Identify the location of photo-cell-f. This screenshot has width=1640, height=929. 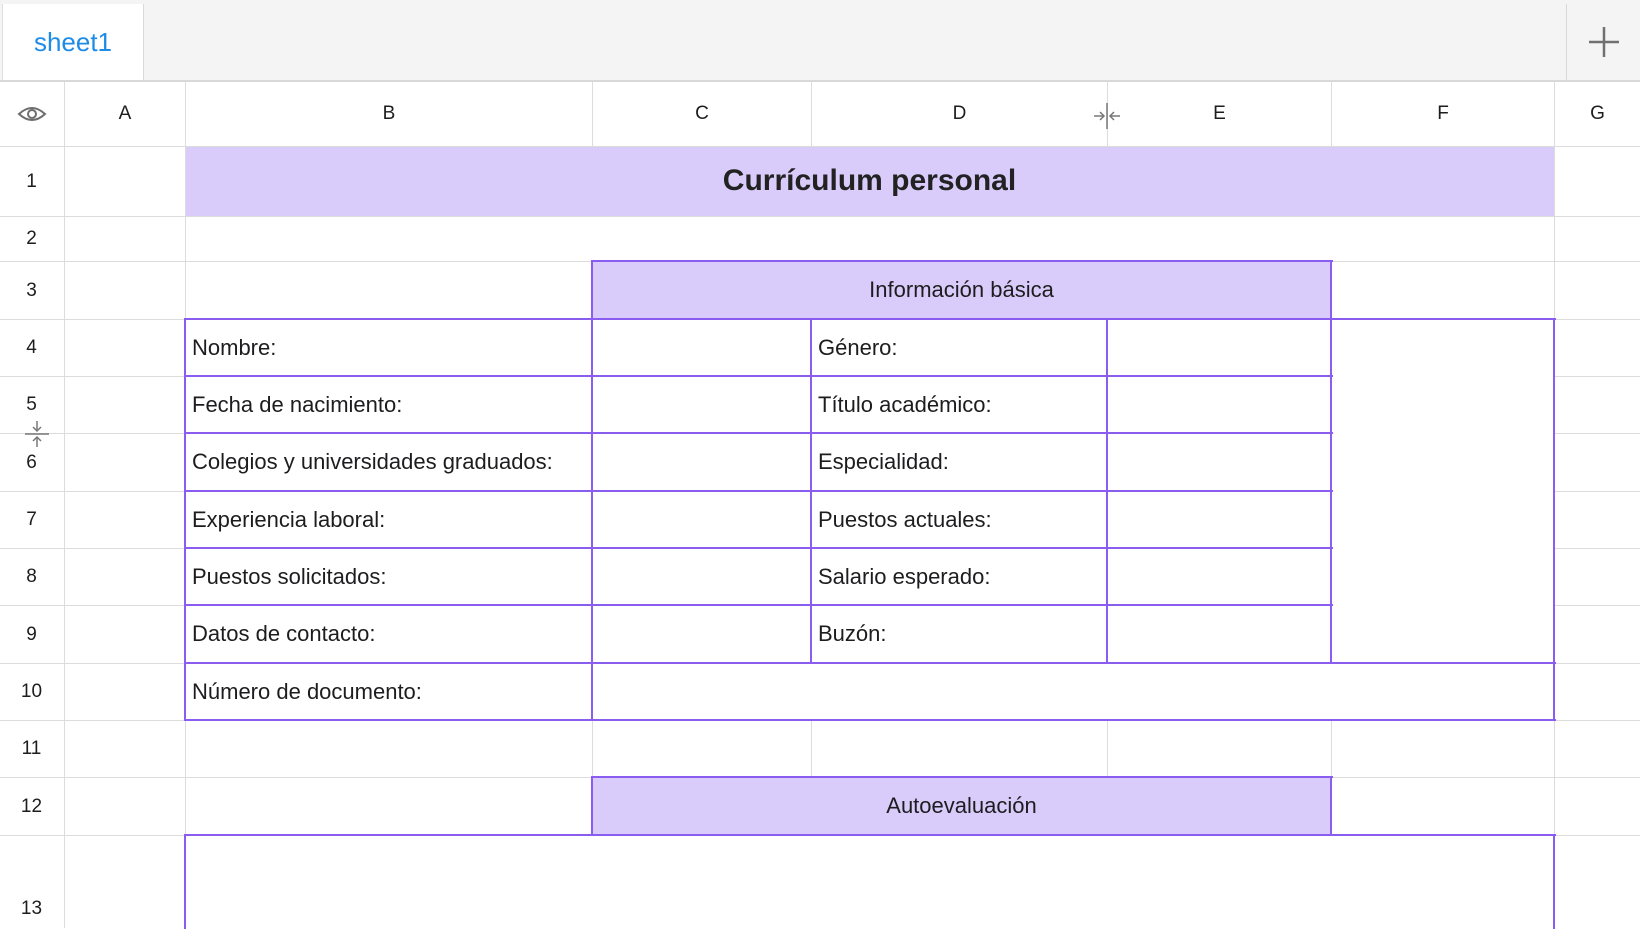
(1442, 491).